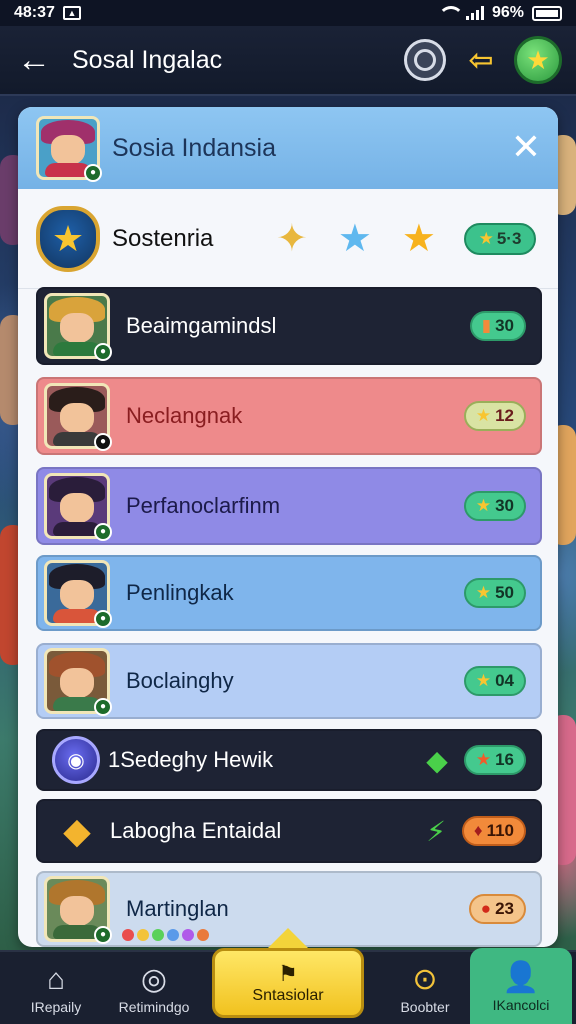 Image resolution: width=576 pixels, height=1024 pixels. I want to click on notification-icon: ▲, so click(71, 13).